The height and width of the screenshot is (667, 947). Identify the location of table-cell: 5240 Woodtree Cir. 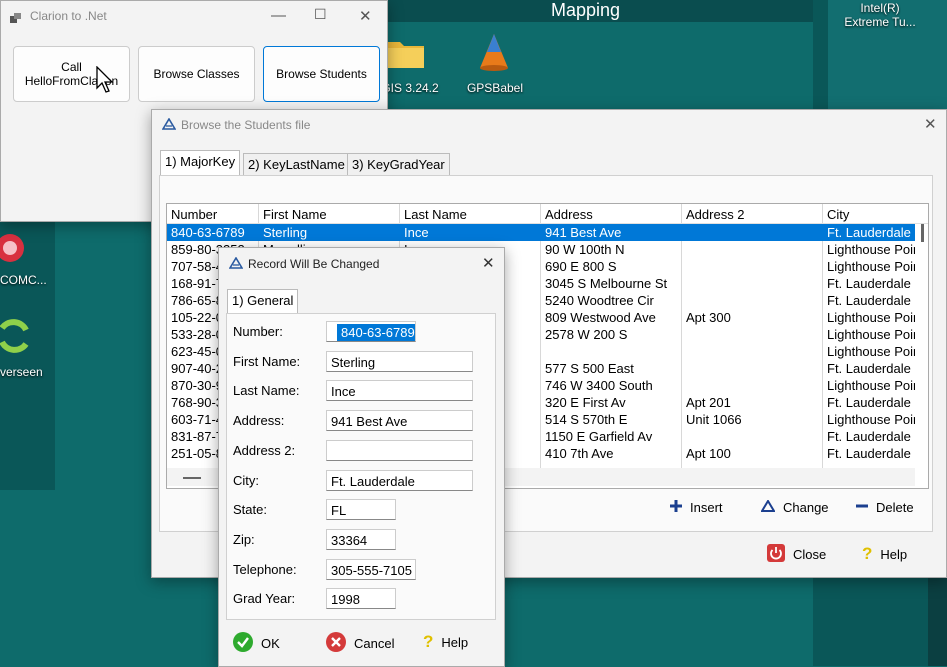
(612, 300).